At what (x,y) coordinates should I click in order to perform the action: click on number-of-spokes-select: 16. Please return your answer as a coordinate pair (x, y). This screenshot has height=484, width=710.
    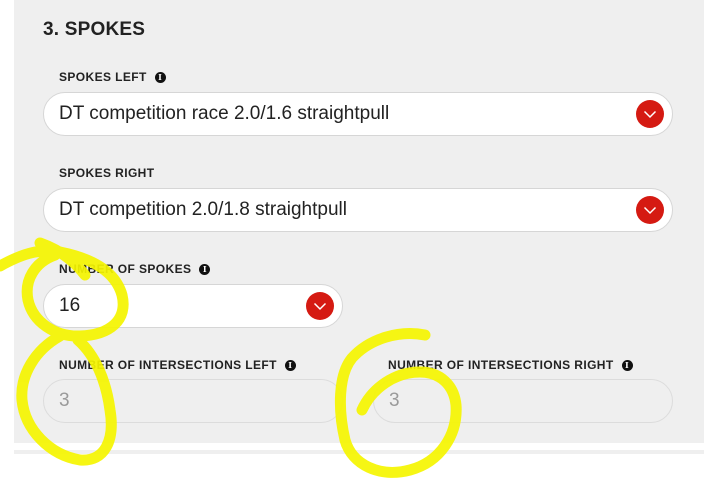
    Looking at the image, I should click on (193, 306).